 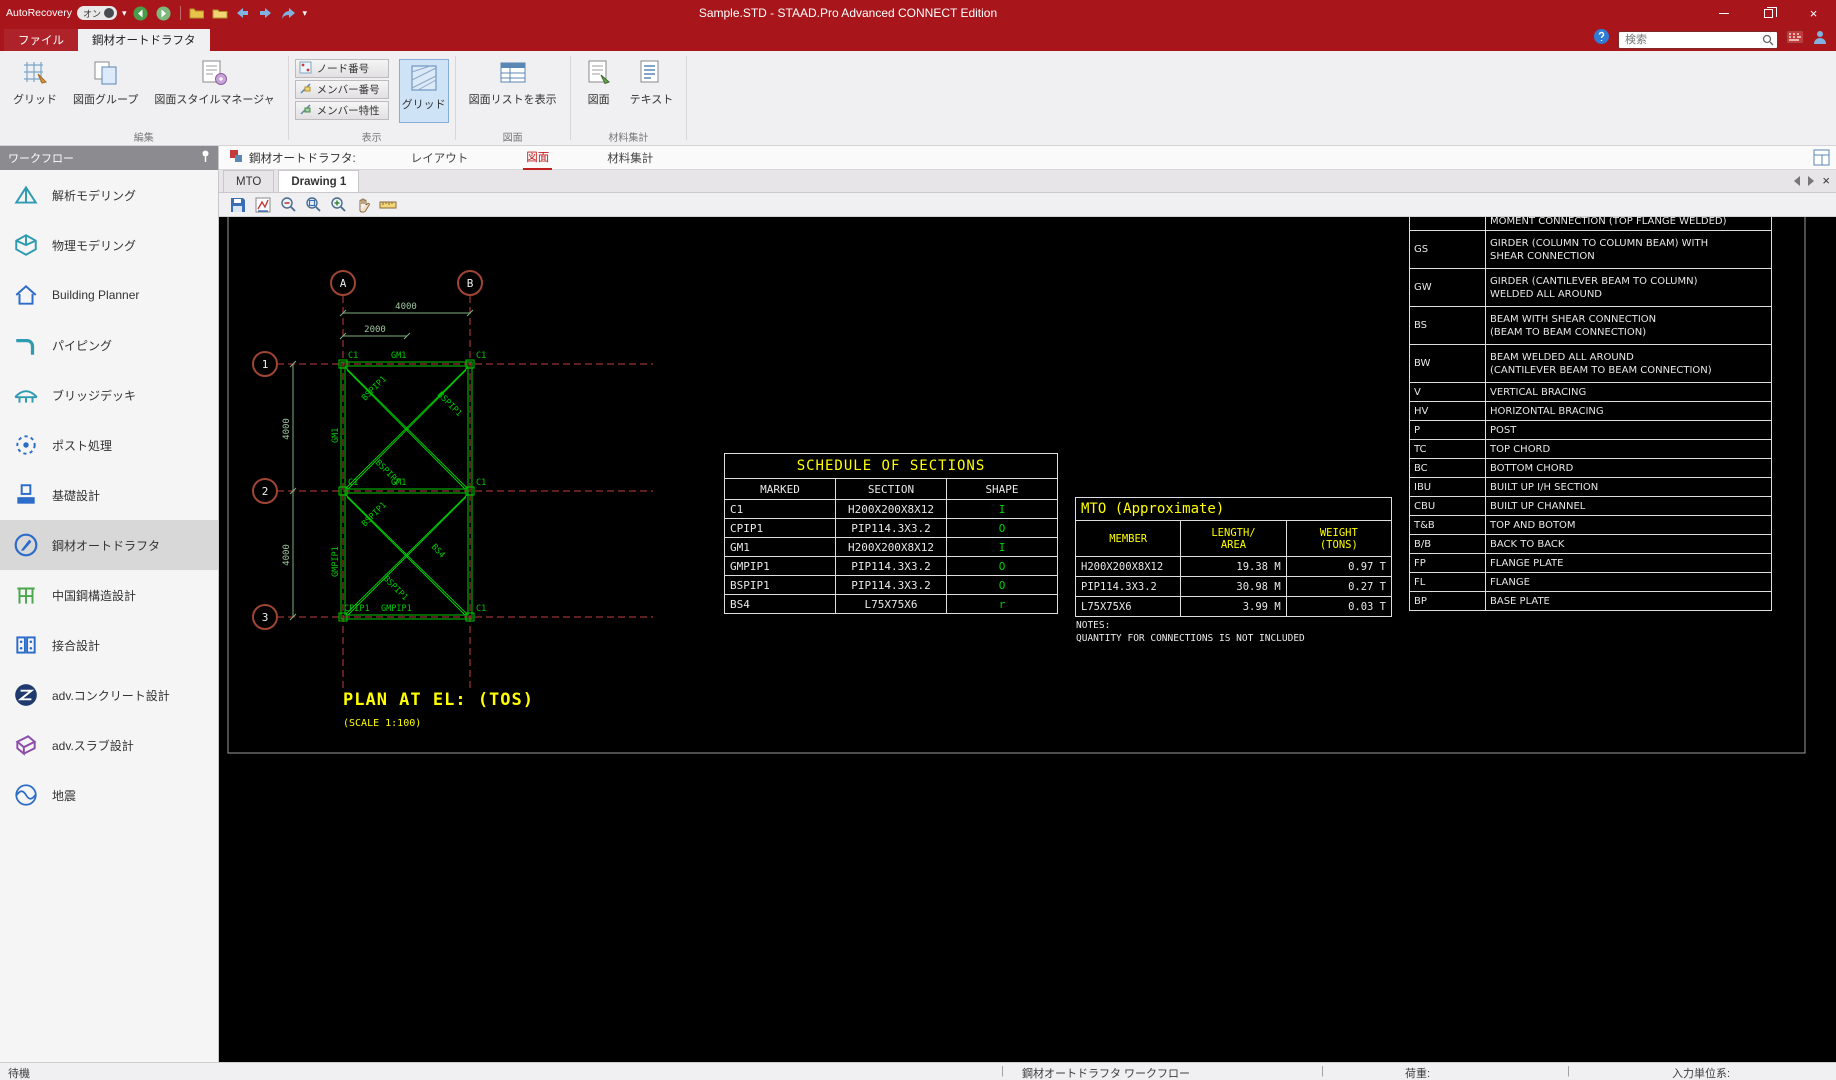 I want to click on doc-tab-mto: MTO, so click(x=249, y=181).